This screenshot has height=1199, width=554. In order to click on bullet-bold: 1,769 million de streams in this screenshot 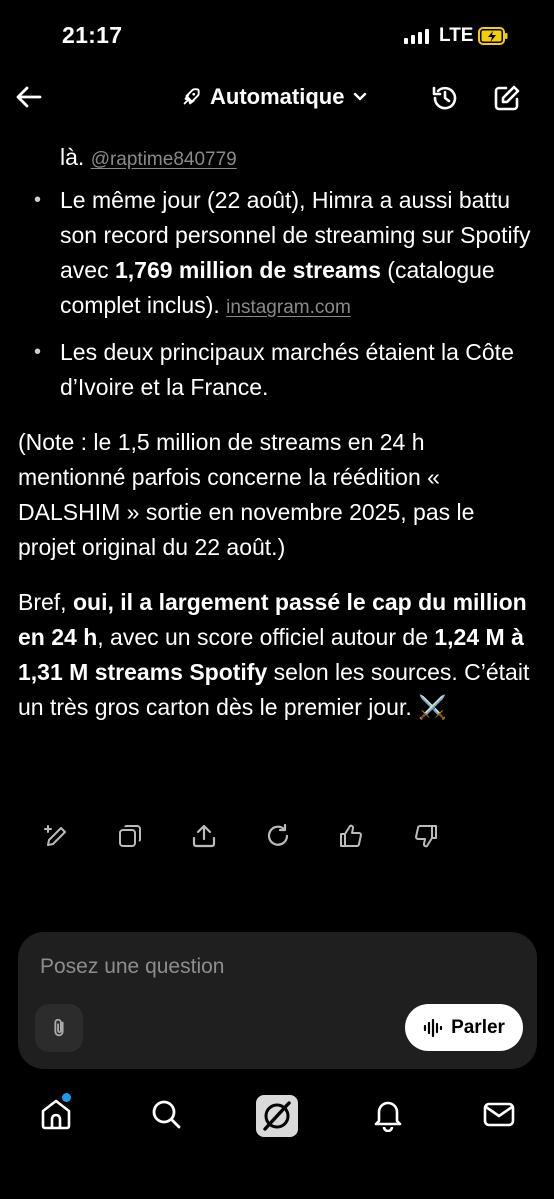, I will do `click(247, 270)`.